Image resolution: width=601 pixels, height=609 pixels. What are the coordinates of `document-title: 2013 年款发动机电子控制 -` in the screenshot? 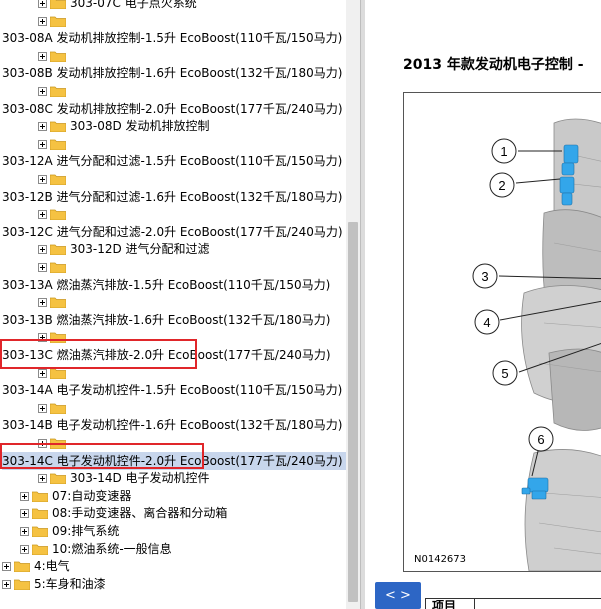 It's located at (493, 65).